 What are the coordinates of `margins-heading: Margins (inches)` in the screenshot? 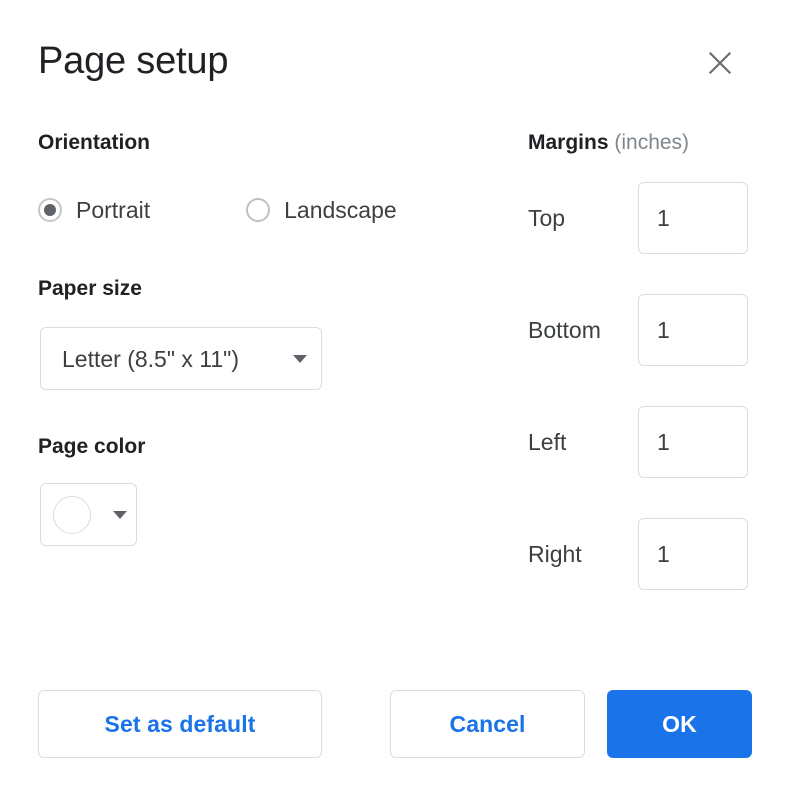 It's located at (608, 143).